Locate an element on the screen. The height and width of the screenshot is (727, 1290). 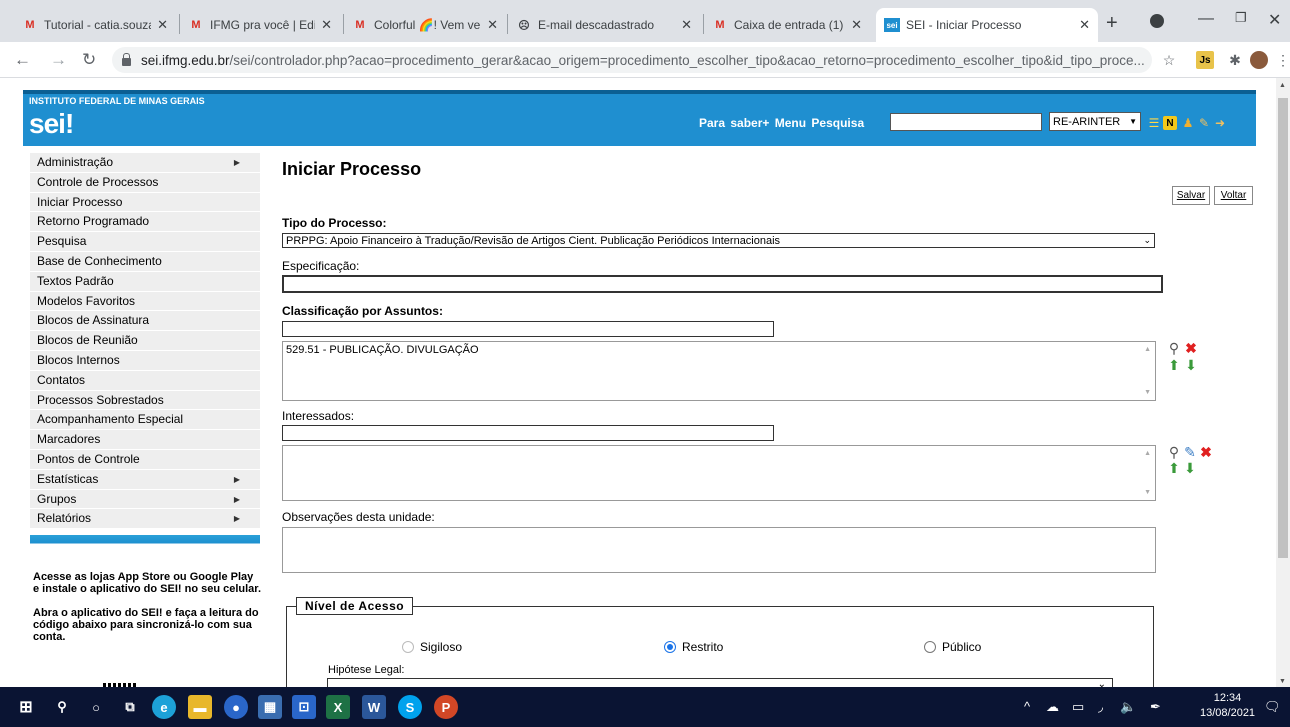
sidebar-item-processos-sobrestados: Processos Sobrestados is located at coordinates (145, 400).